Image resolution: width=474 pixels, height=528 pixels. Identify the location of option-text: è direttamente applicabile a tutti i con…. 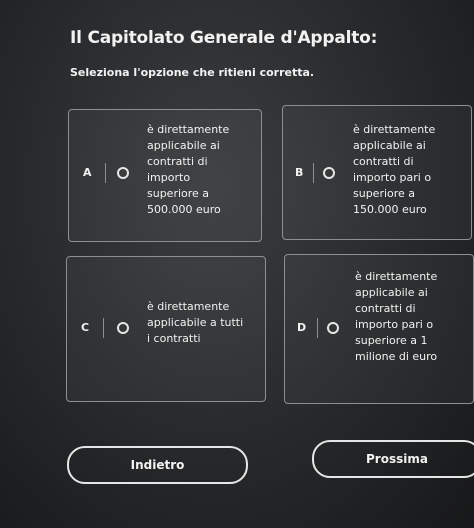
(195, 322).